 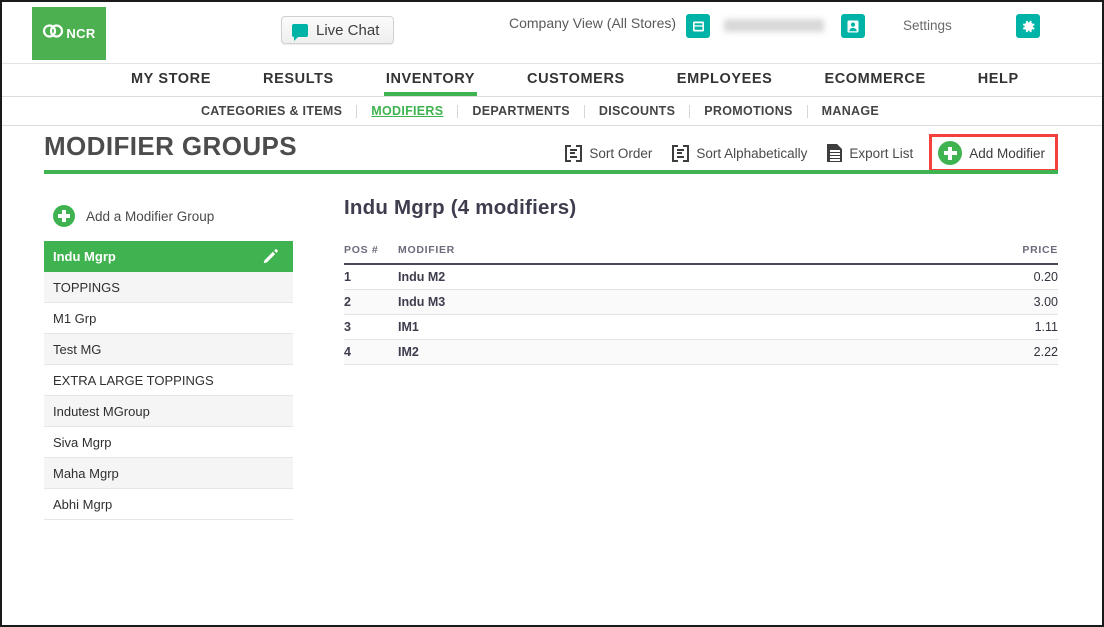 What do you see at coordinates (698, 26) in the screenshot?
I see `store-icon` at bounding box center [698, 26].